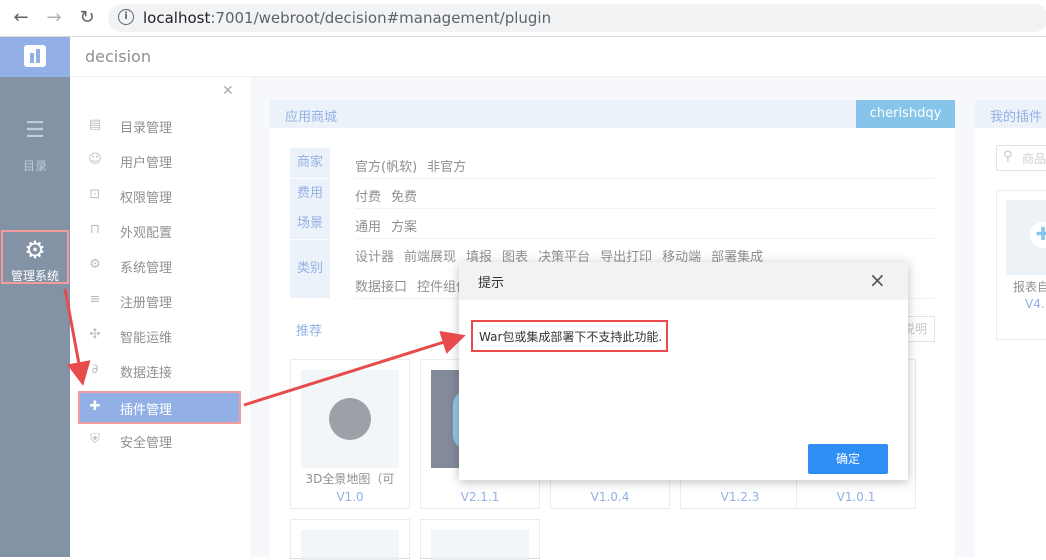  Describe the element at coordinates (571, 337) in the screenshot. I see `dialog-message: War包或集成部署下不支持此功能.` at that location.